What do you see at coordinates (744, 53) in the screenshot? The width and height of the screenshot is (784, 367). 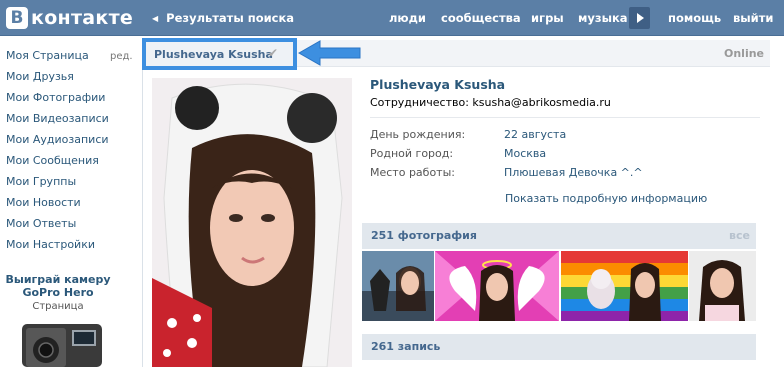 I see `online-status: Online` at bounding box center [744, 53].